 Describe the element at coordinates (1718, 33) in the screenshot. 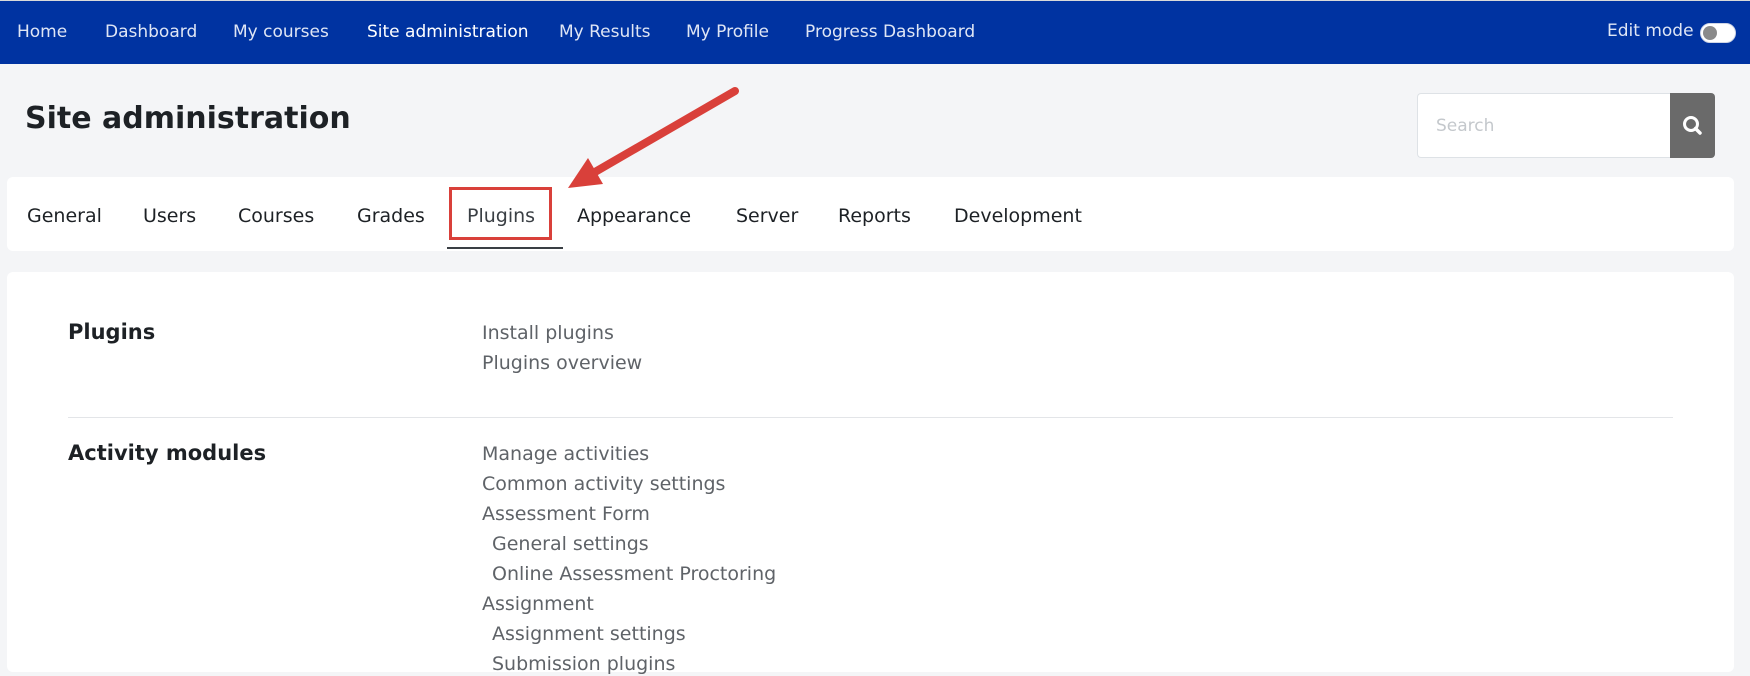

I see `edit-mode-toggle` at that location.